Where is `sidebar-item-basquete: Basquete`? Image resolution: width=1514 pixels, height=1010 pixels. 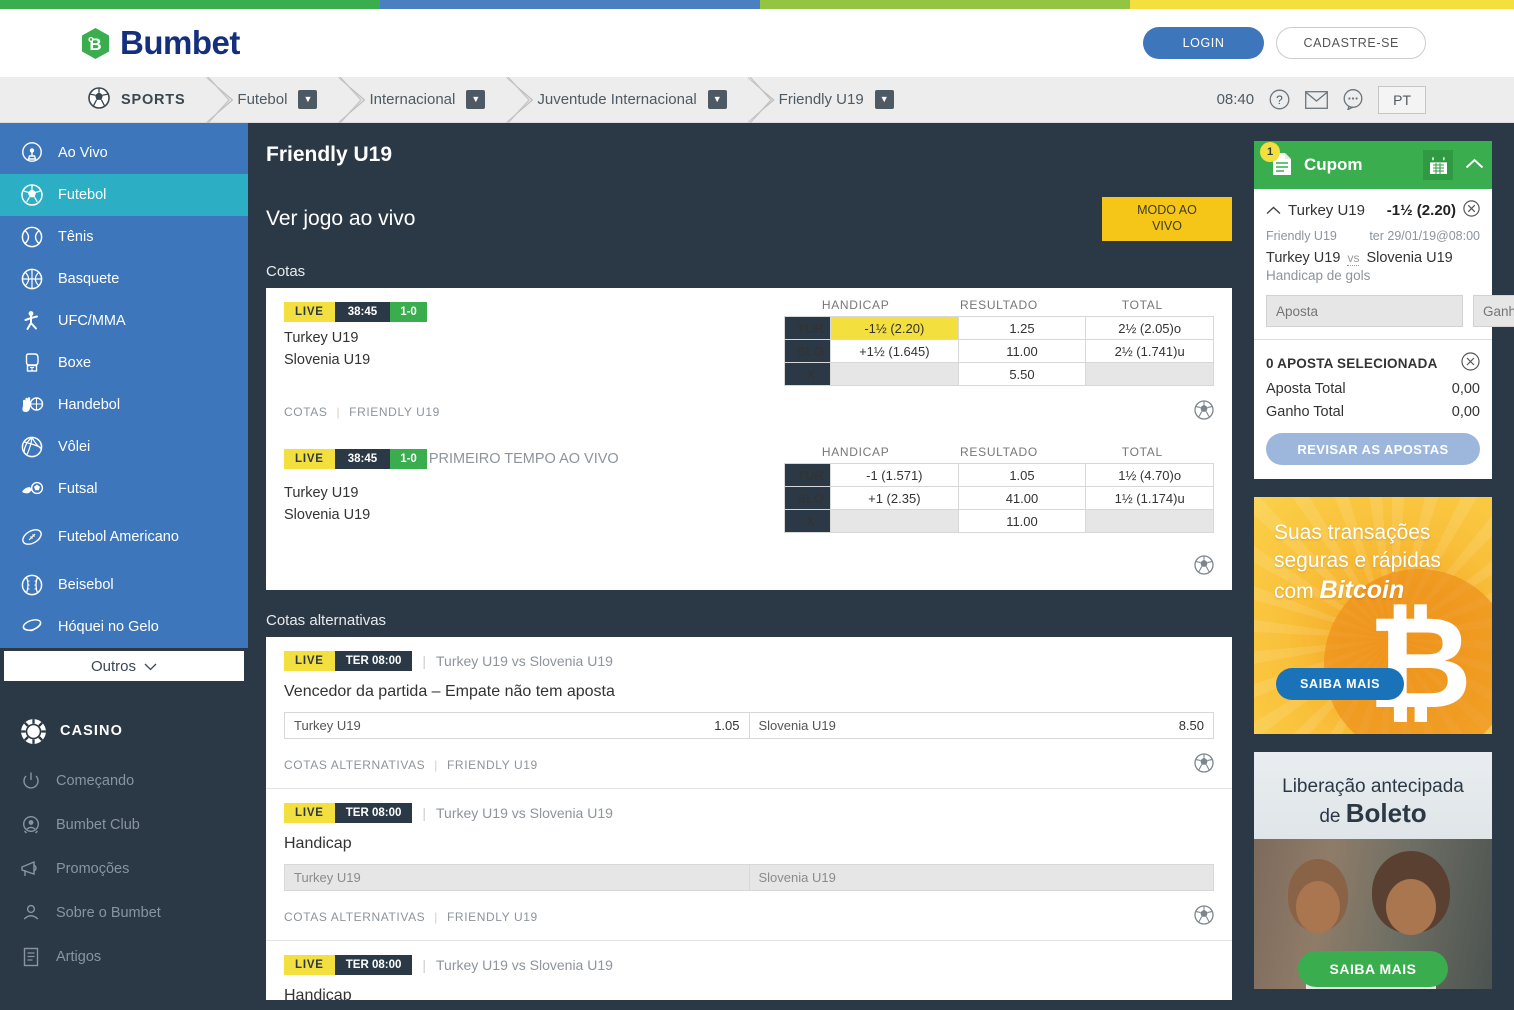
sidebar-item-basquete: Basquete is located at coordinates (124, 279).